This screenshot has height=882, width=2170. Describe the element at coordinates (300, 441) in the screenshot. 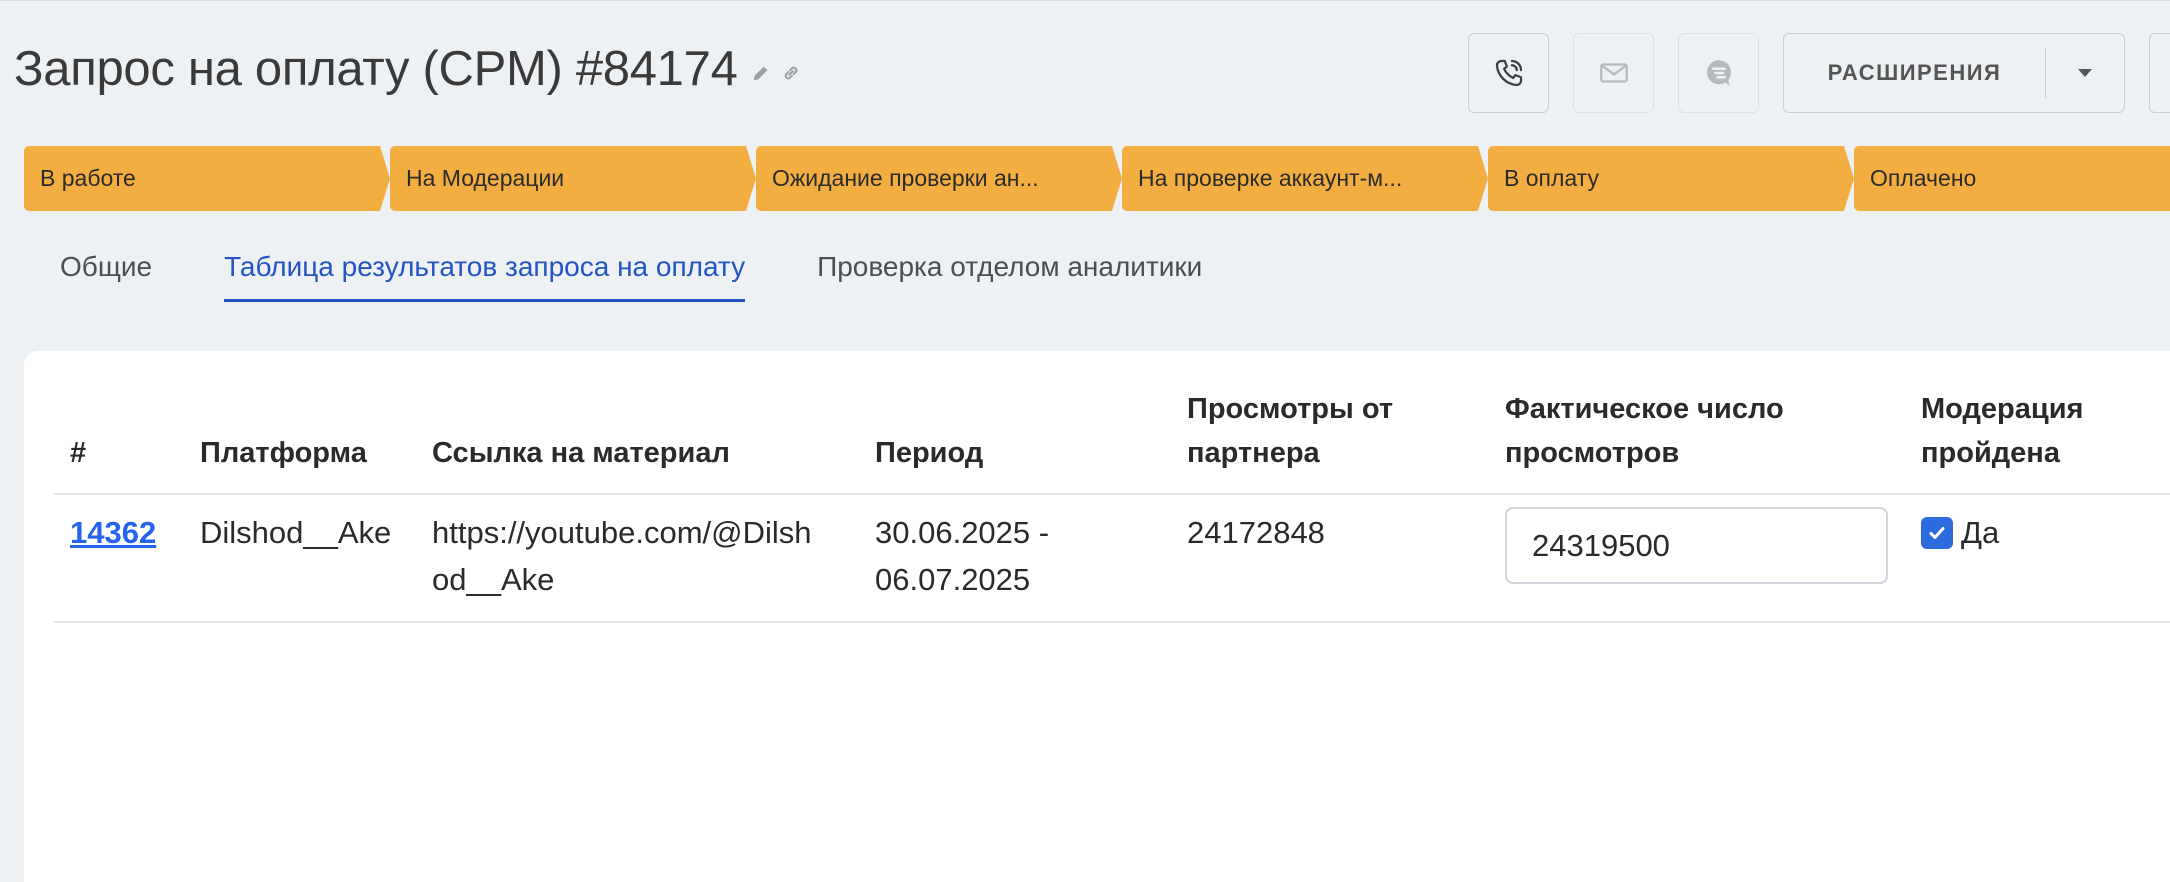

I see `col-platform: Платформа` at that location.